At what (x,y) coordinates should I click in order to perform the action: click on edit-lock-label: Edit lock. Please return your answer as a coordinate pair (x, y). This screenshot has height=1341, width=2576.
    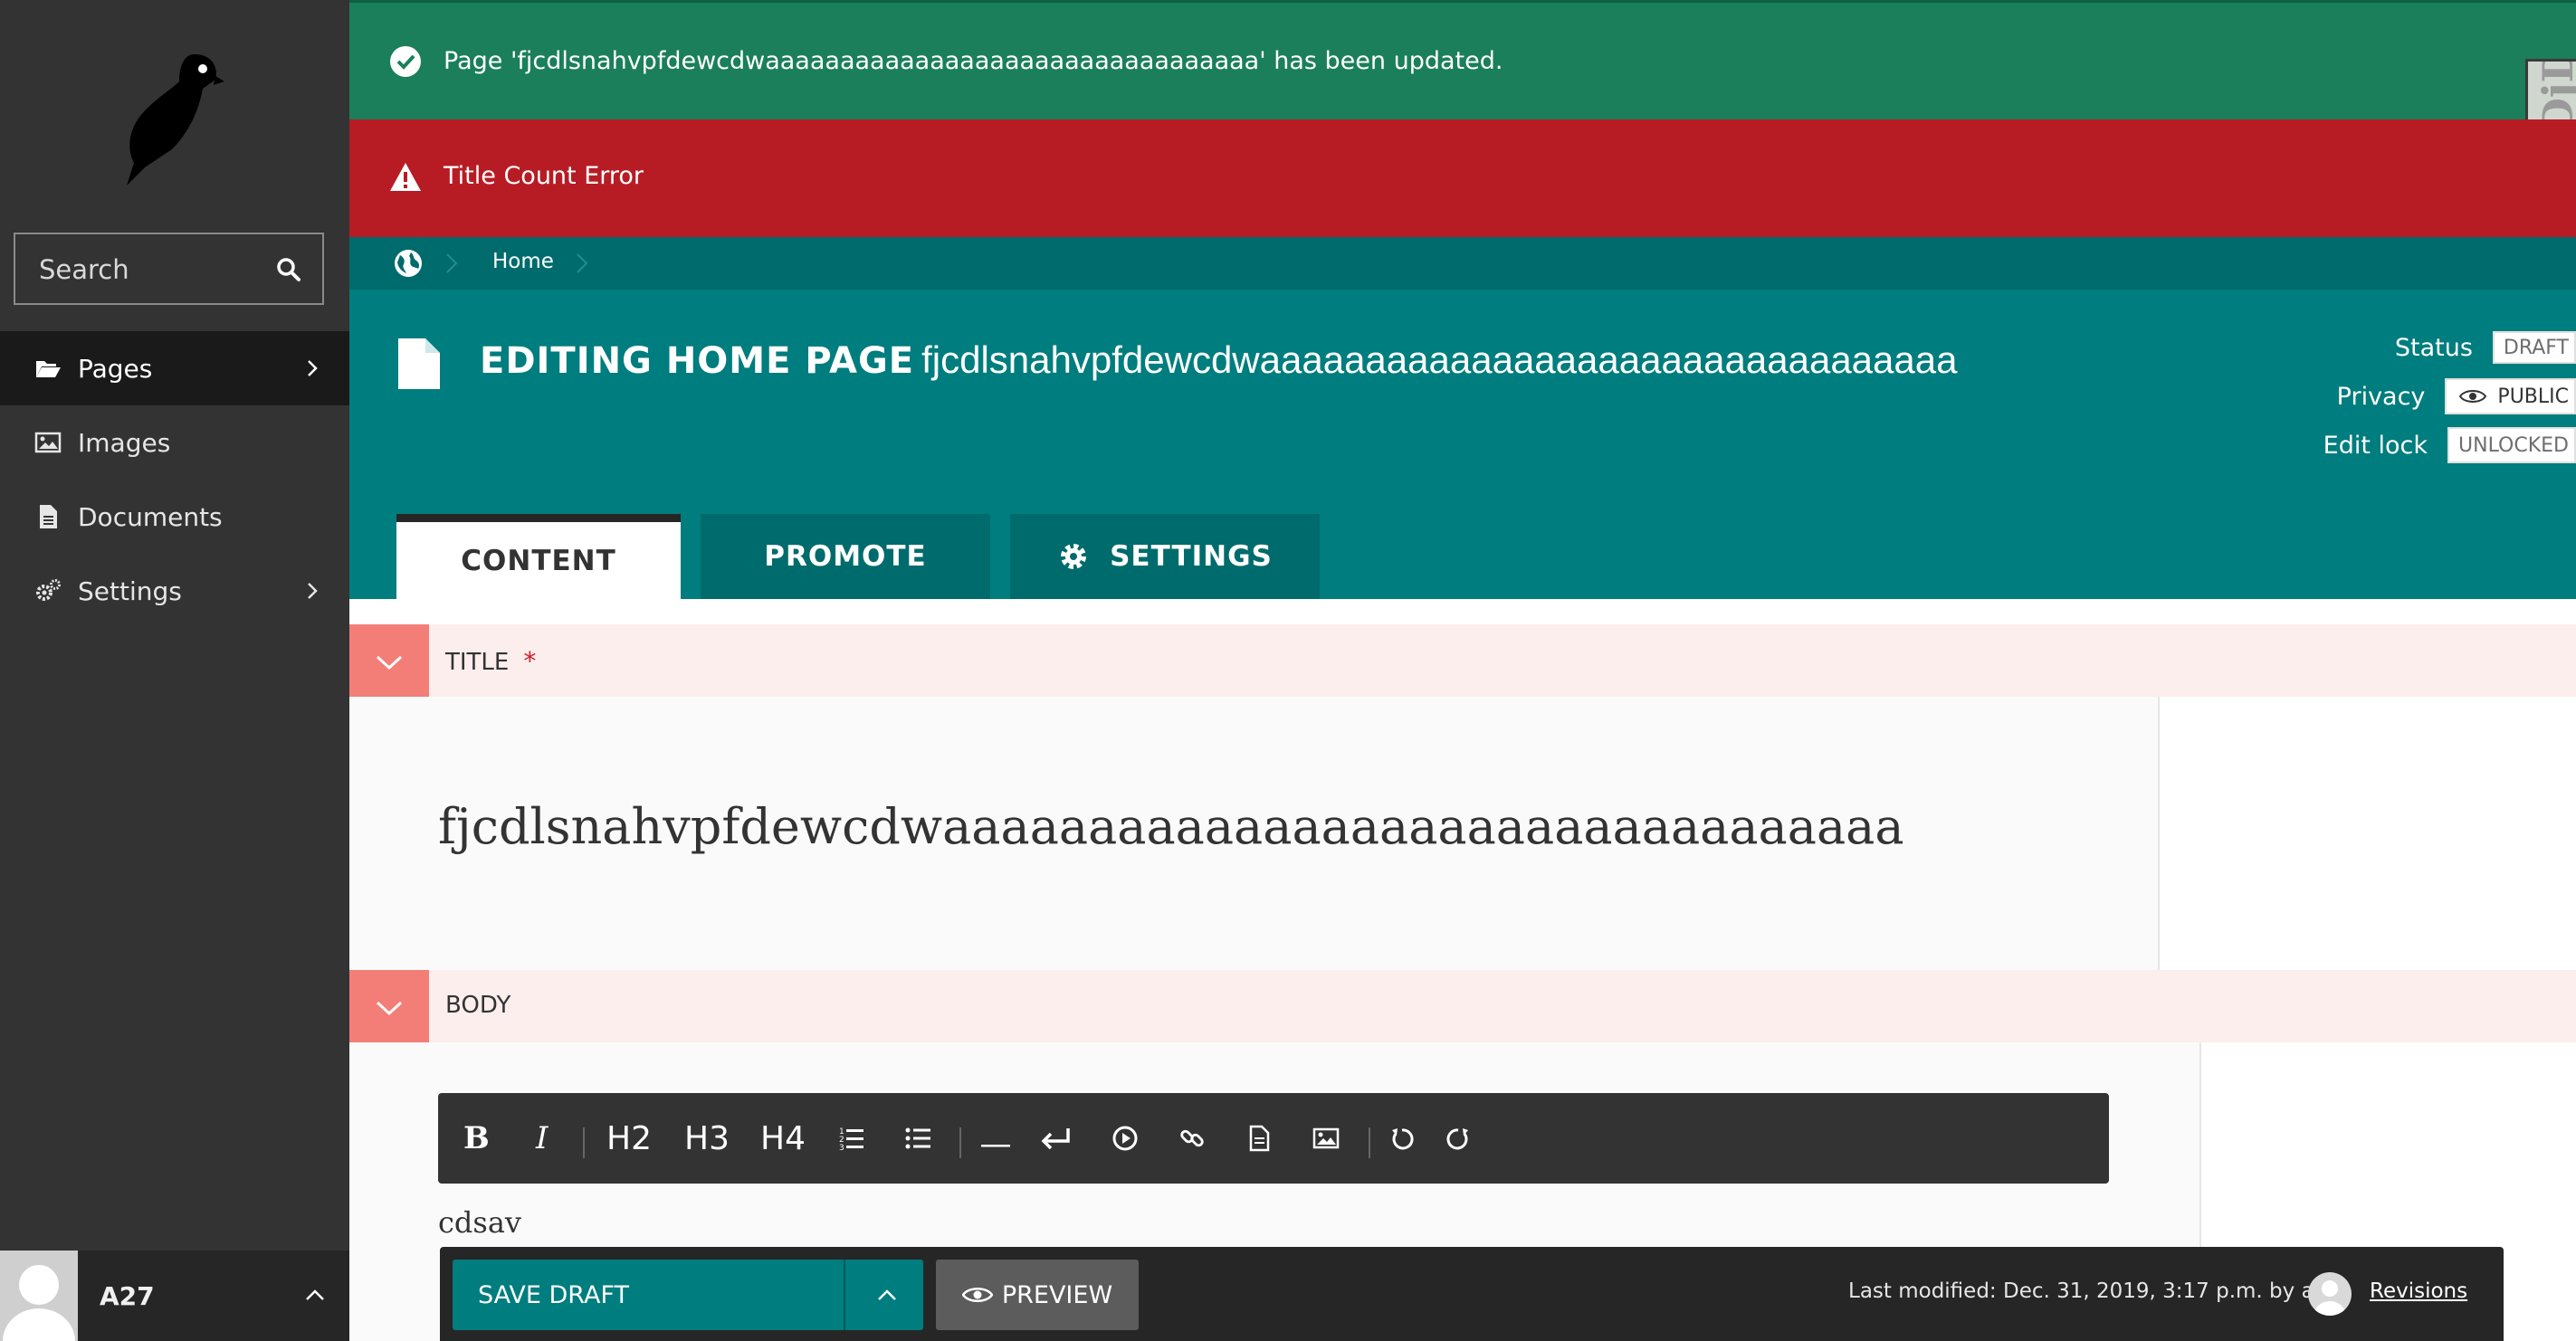
    Looking at the image, I should click on (2376, 446).